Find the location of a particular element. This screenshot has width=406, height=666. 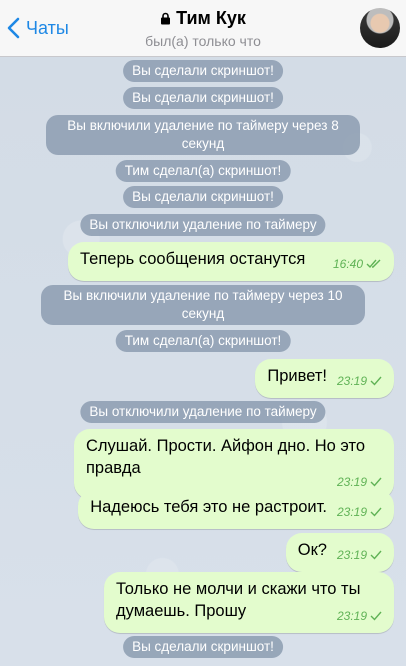

message-time: 16:40 is located at coordinates (347, 264).